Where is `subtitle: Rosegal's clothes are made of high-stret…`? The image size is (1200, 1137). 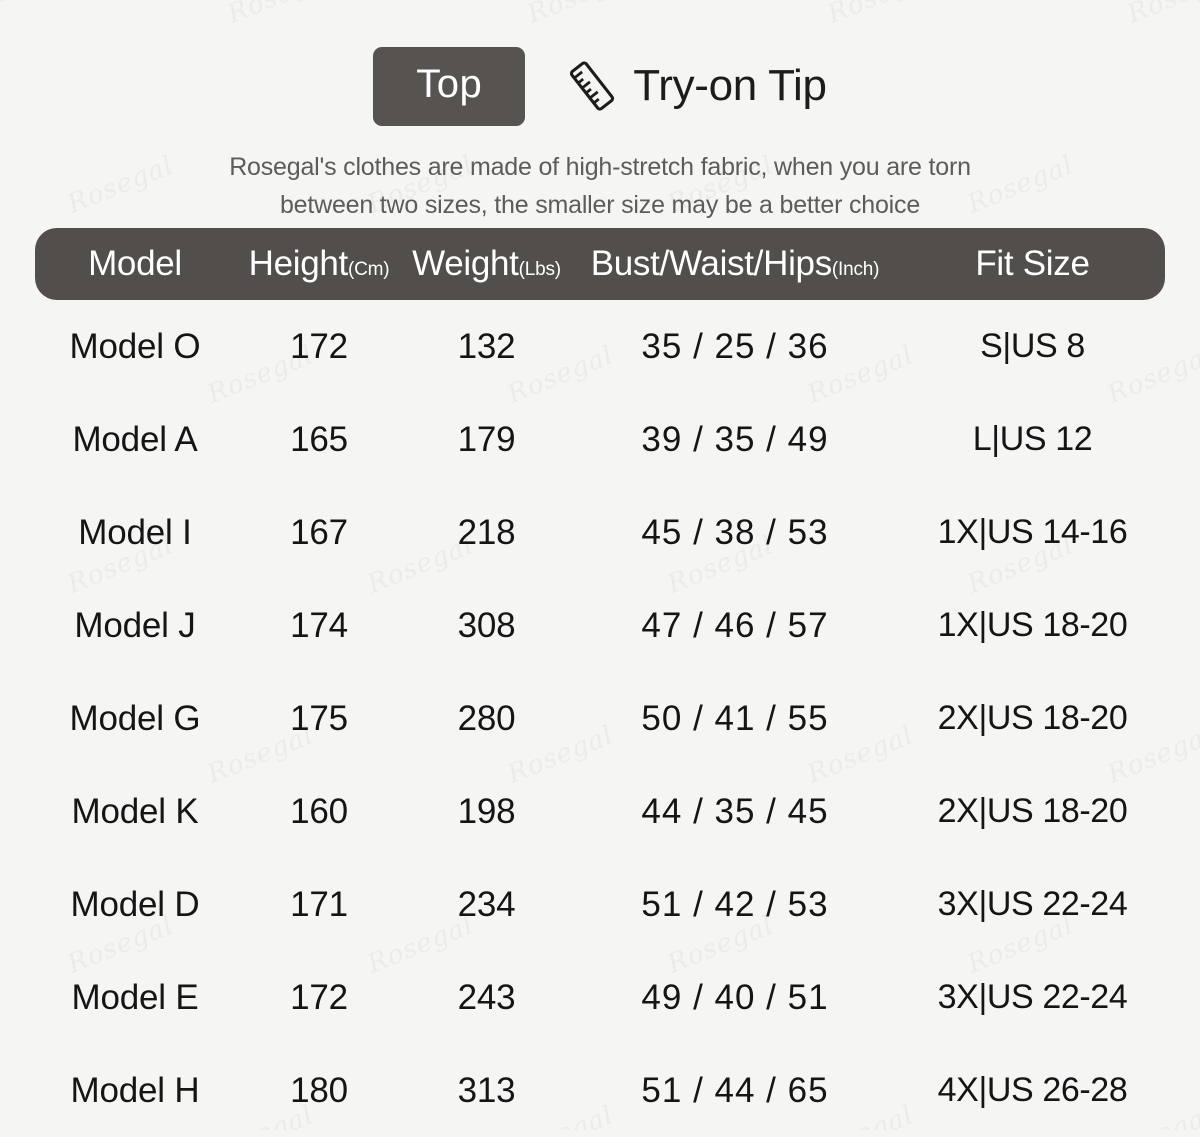 subtitle: Rosegal's clothes are made of high-stret… is located at coordinates (600, 186).